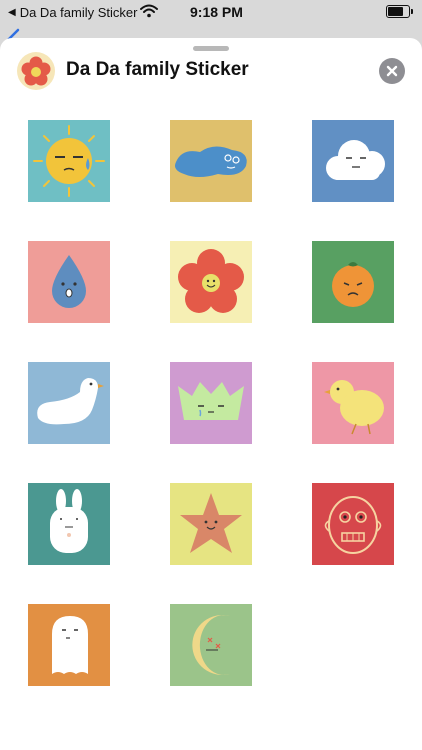 Image resolution: width=422 pixels, height=750 pixels. What do you see at coordinates (69, 645) in the screenshot?
I see `sticker-ghost` at bounding box center [69, 645].